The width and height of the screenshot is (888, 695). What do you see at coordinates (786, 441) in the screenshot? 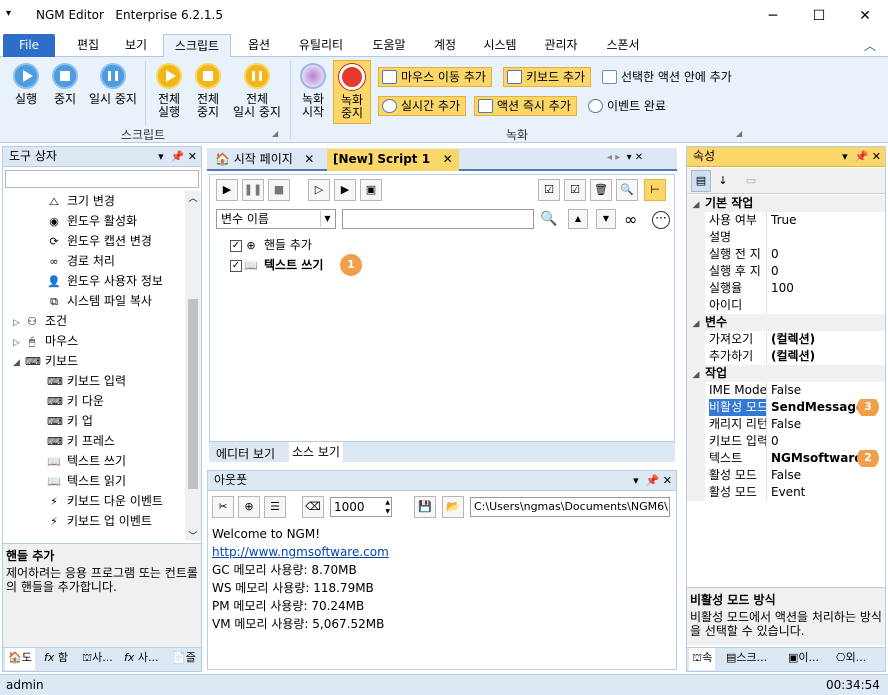
I see `property-row: 키보드 입력 0` at bounding box center [786, 441].